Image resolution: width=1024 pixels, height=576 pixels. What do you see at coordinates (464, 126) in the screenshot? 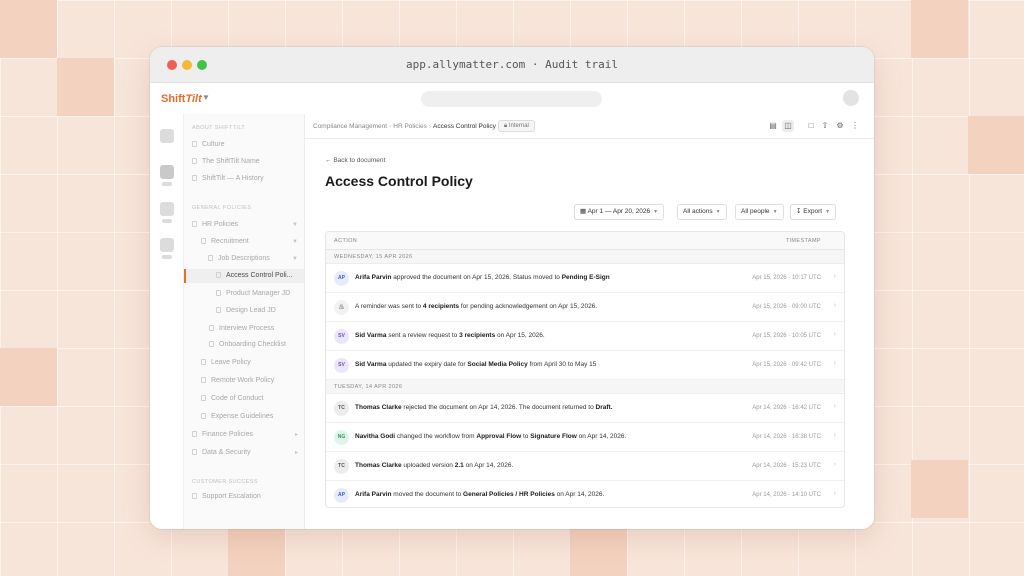
I see `breadcrumb-current: Access Control Policy` at bounding box center [464, 126].